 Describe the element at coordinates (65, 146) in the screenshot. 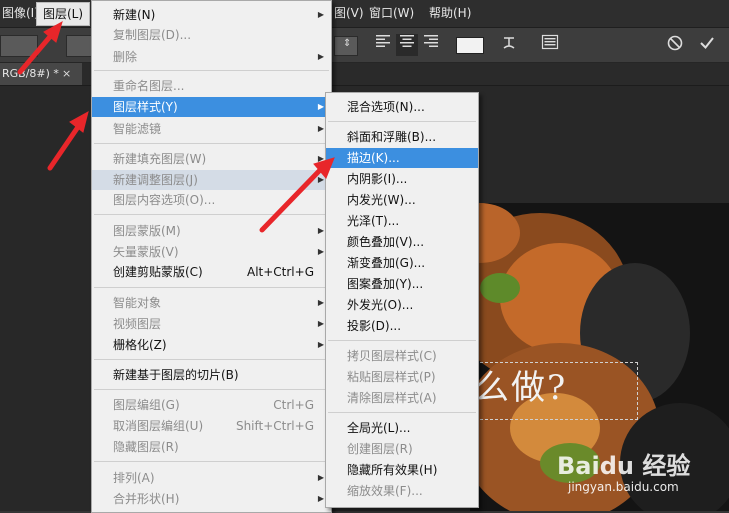

I see `arrow-to-layer-style` at that location.